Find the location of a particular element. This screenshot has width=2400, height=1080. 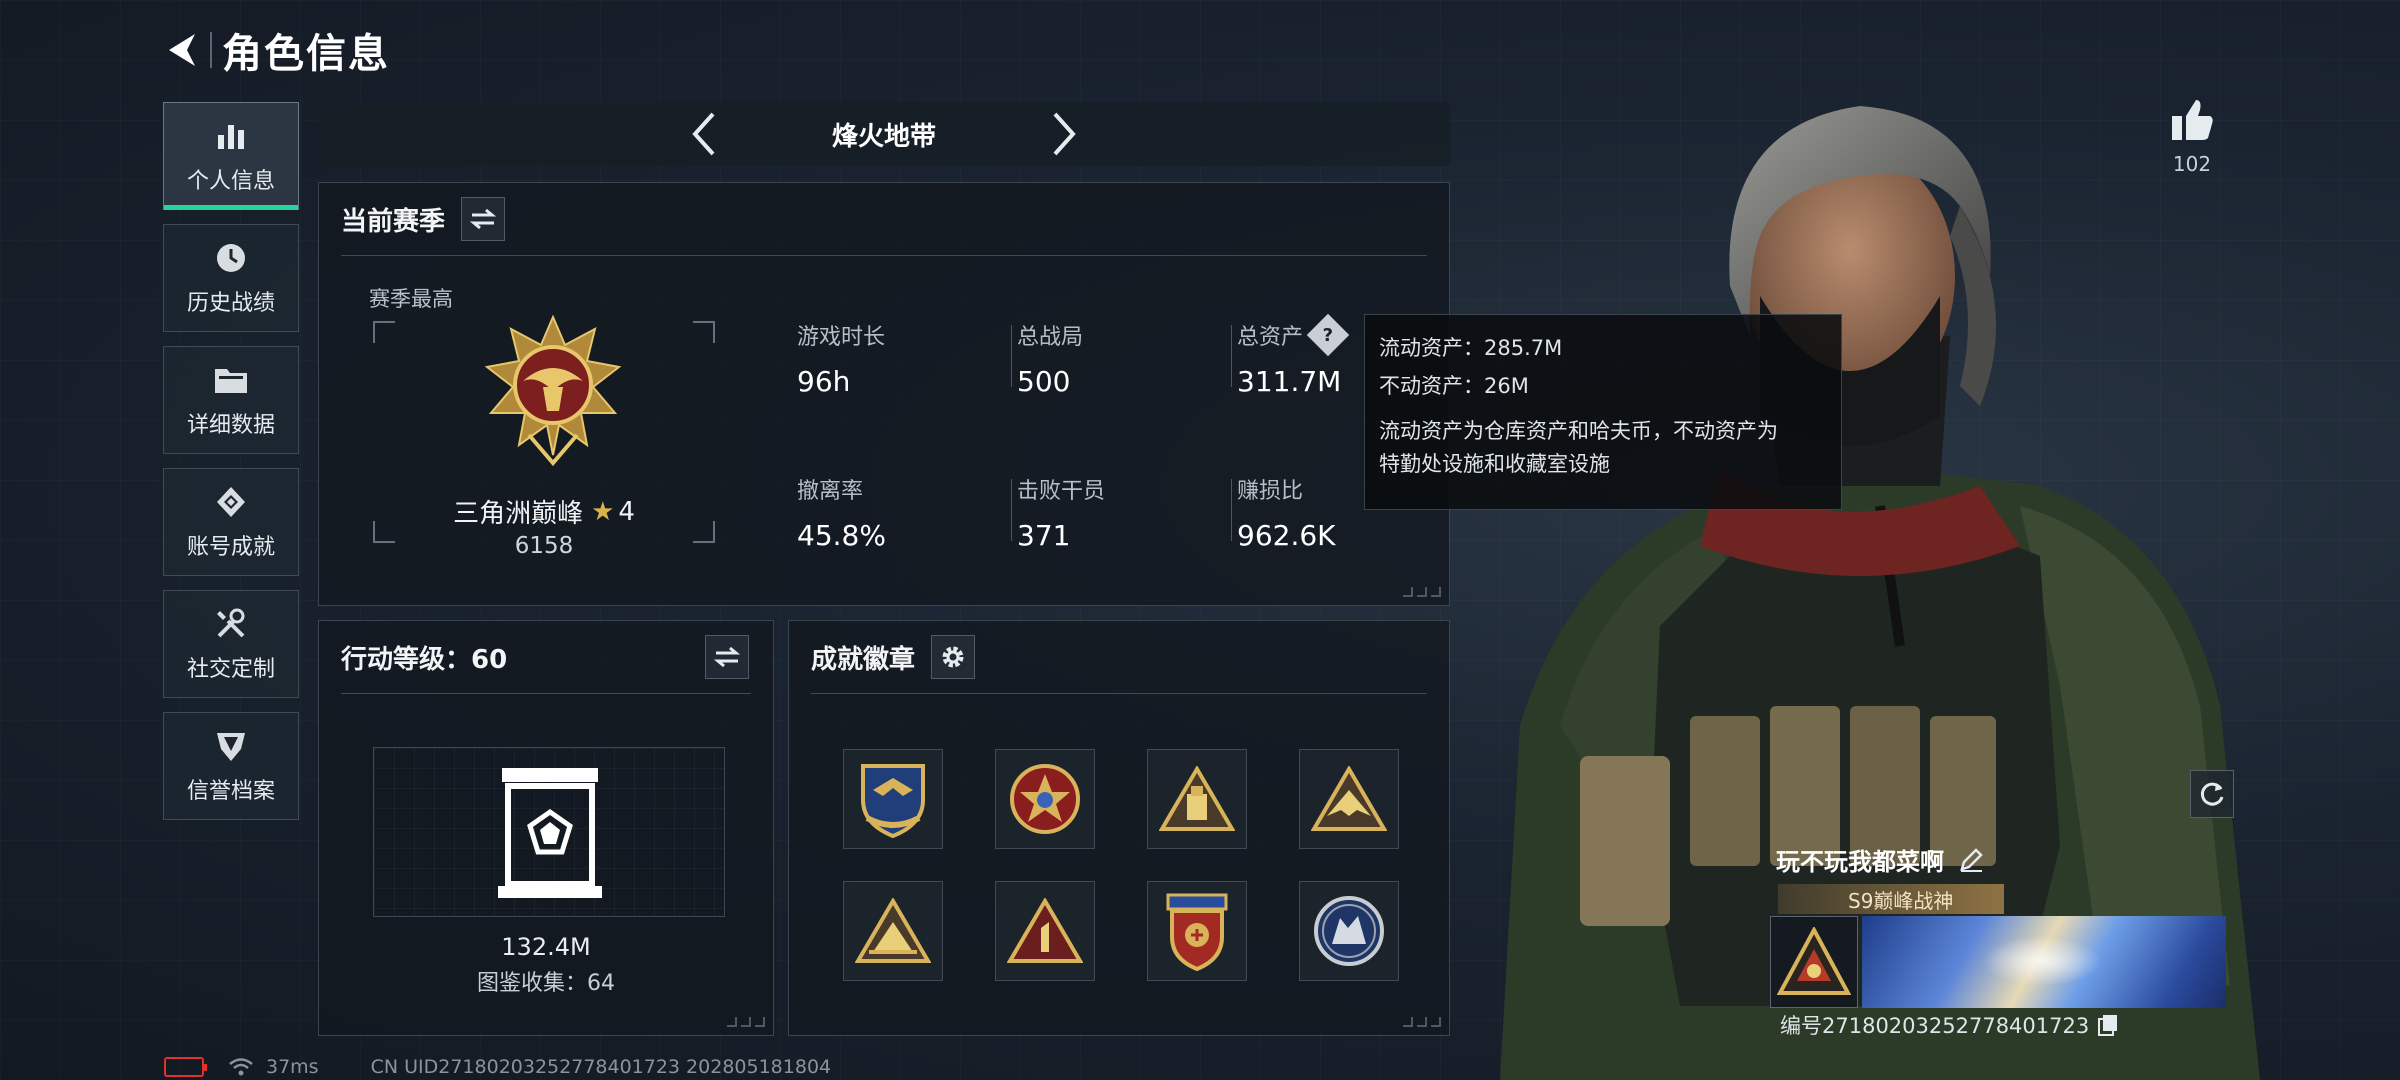

rotate-icon is located at coordinates (2212, 794).